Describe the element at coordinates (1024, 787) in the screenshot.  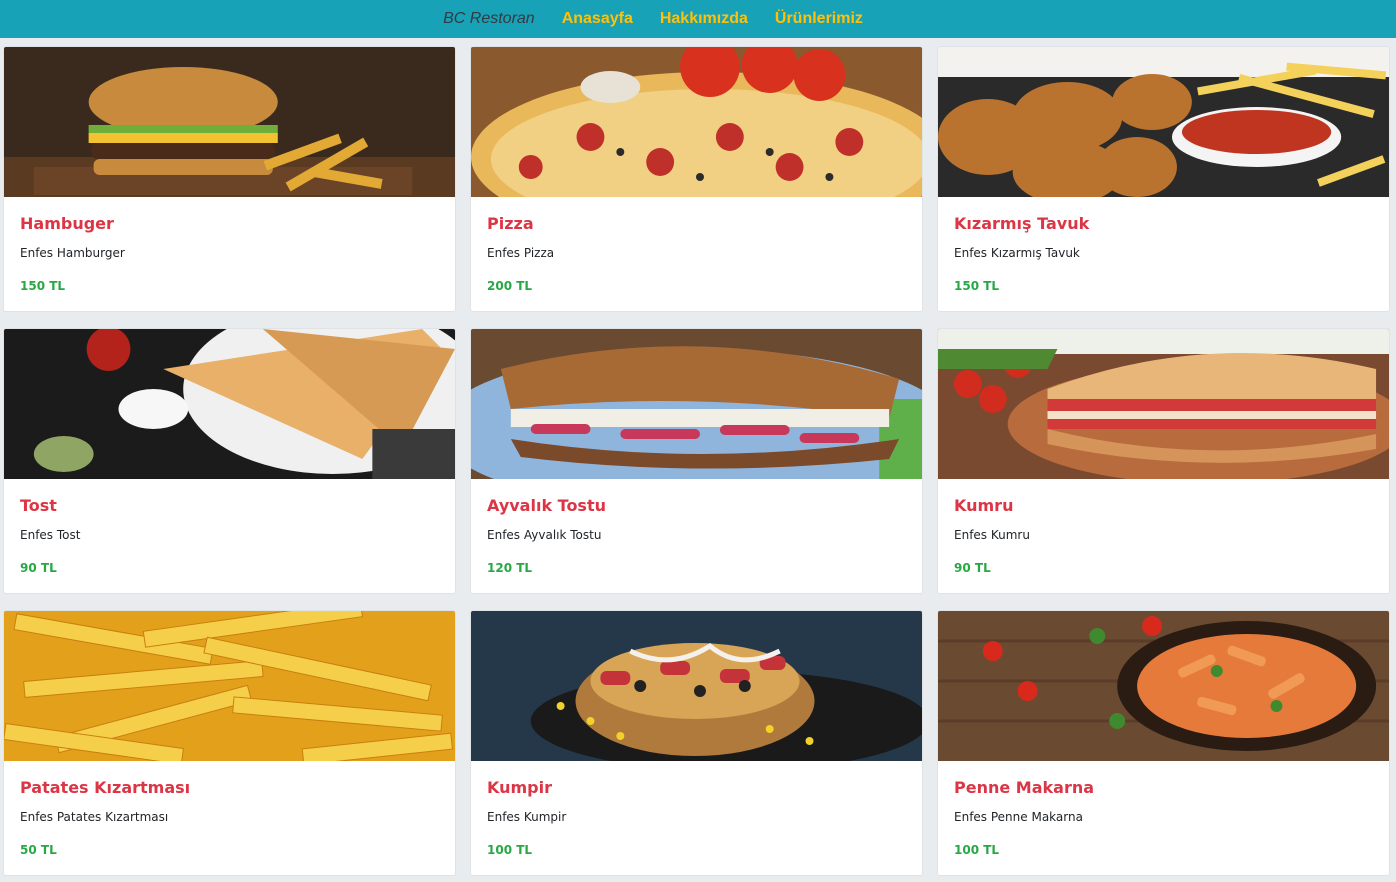
I see `product-name: Penne Makarna` at that location.